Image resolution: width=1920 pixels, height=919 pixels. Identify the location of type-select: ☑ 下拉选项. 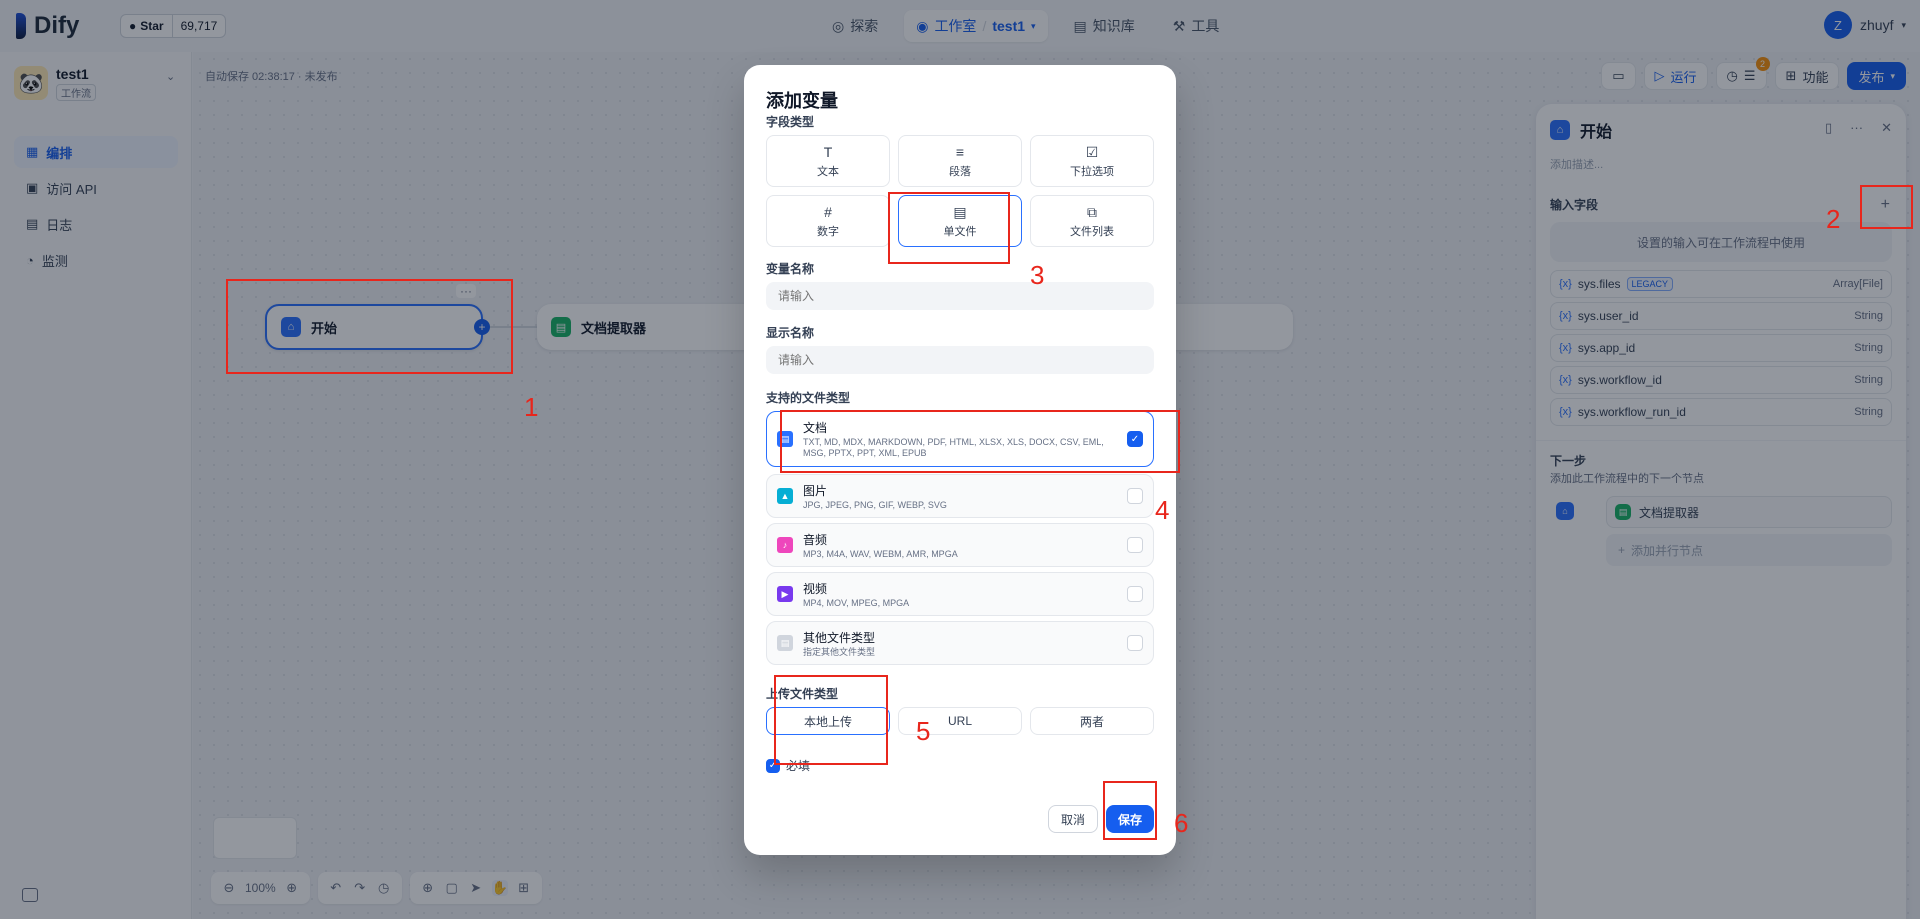
(1092, 161).